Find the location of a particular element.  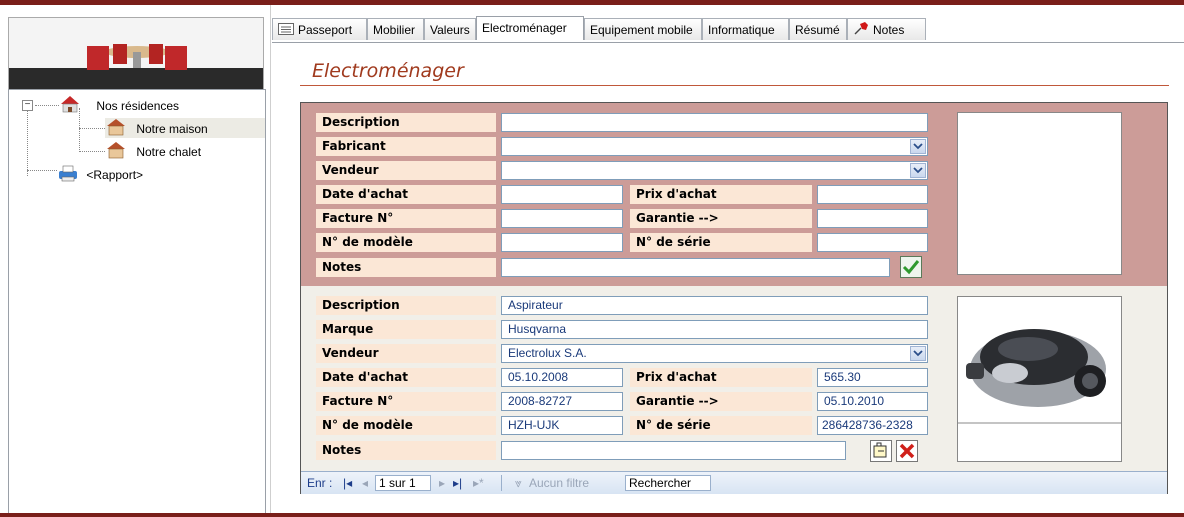

page-title: Electroménager is located at coordinates (388, 71).